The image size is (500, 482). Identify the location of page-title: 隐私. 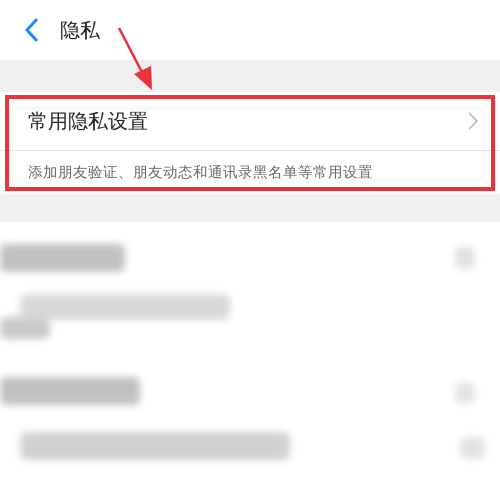
(80, 30).